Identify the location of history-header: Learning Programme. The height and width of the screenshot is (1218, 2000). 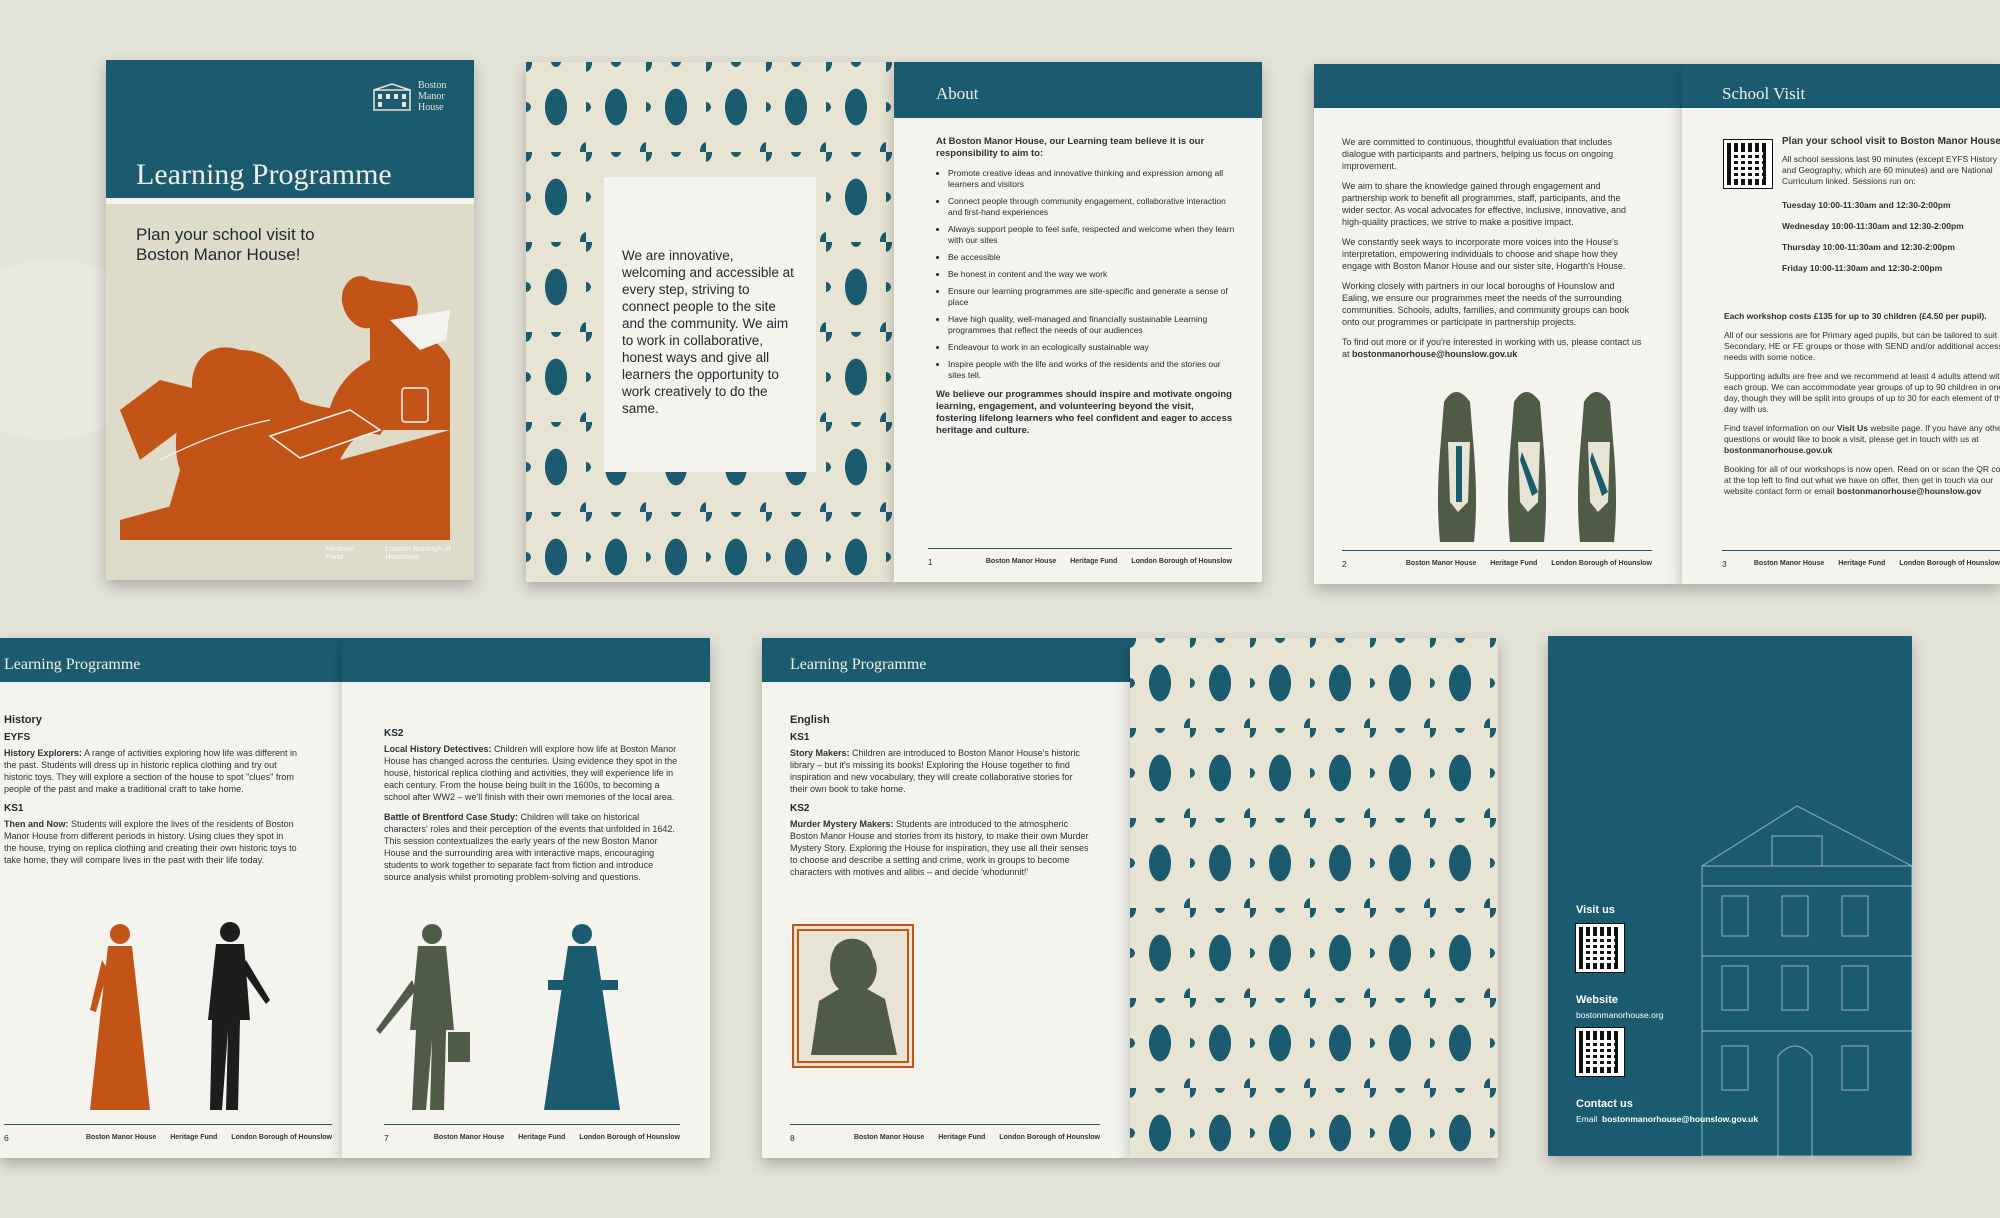
(171, 660).